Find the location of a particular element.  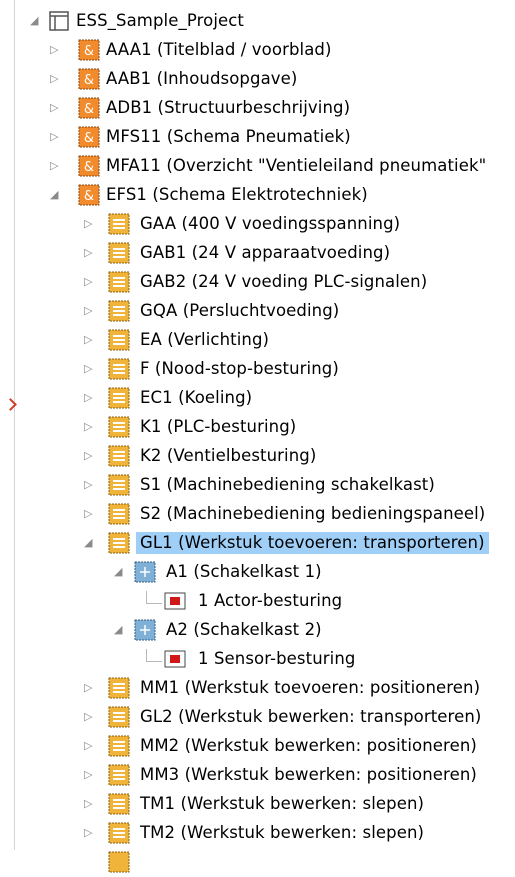

tree-item-label: A1 (Schakelkast 1) is located at coordinates (244, 571).